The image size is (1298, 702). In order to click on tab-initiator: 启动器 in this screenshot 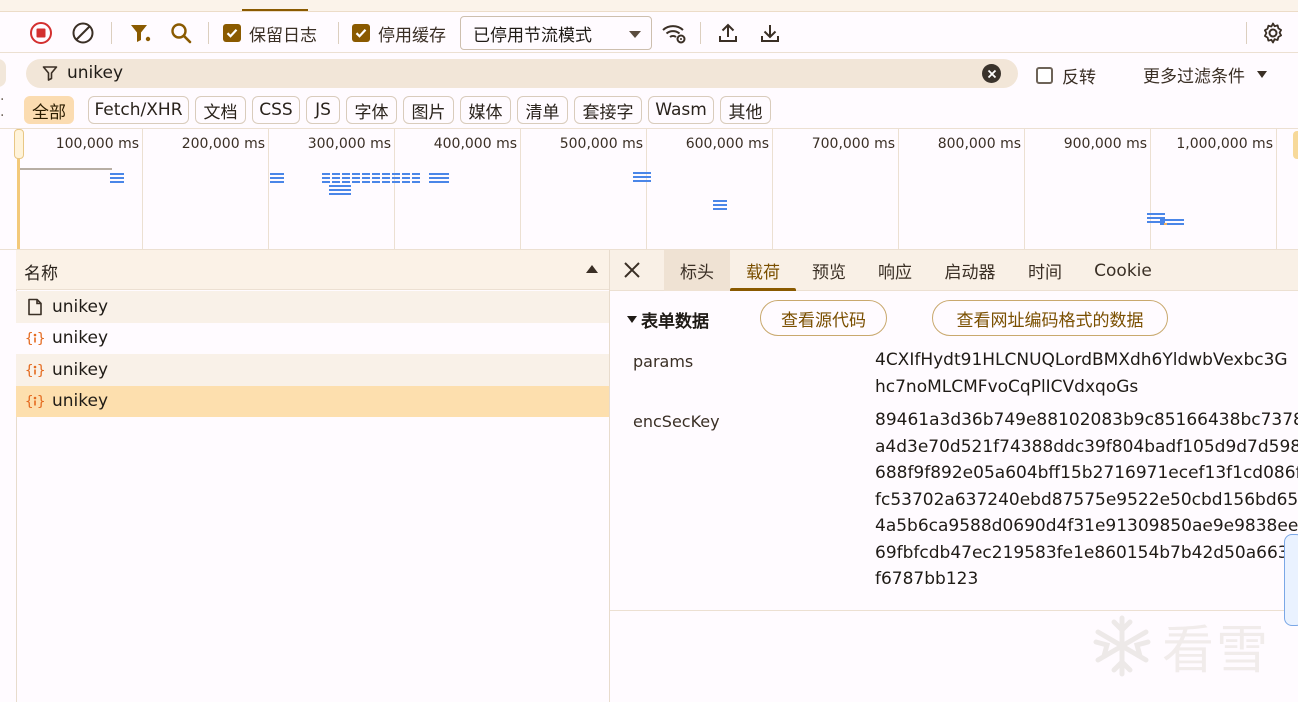, I will do `click(970, 270)`.